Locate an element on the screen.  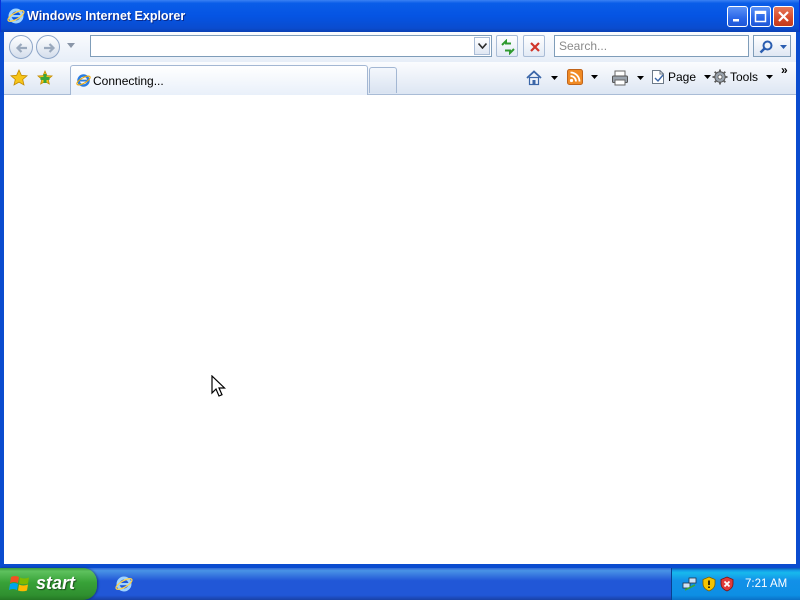
minimize-icon is located at coordinates (736, 20).